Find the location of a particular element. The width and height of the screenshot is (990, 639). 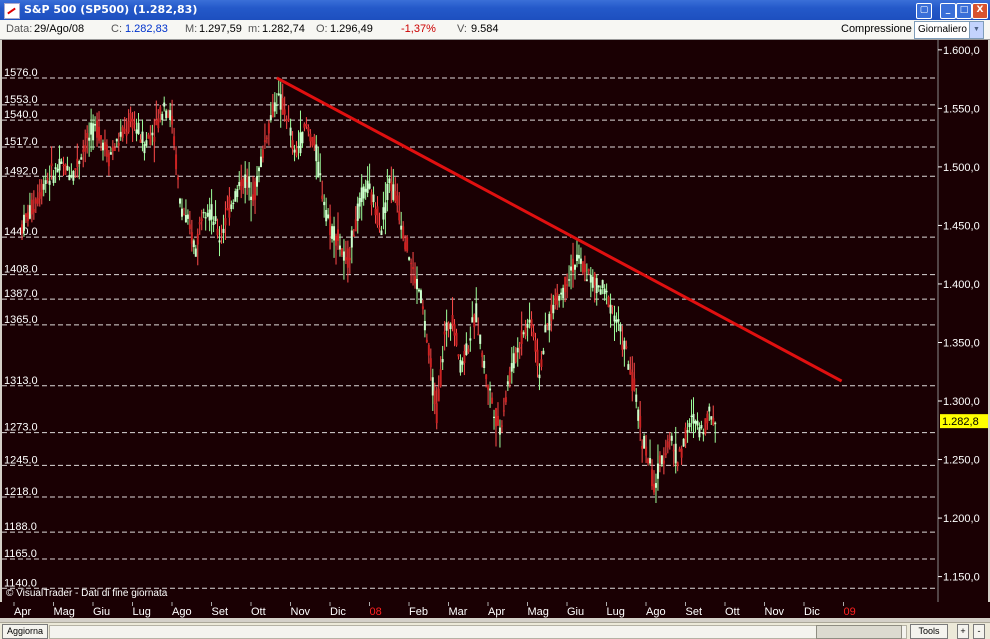

support-level-label: 1165.0 is located at coordinates (20, 554).